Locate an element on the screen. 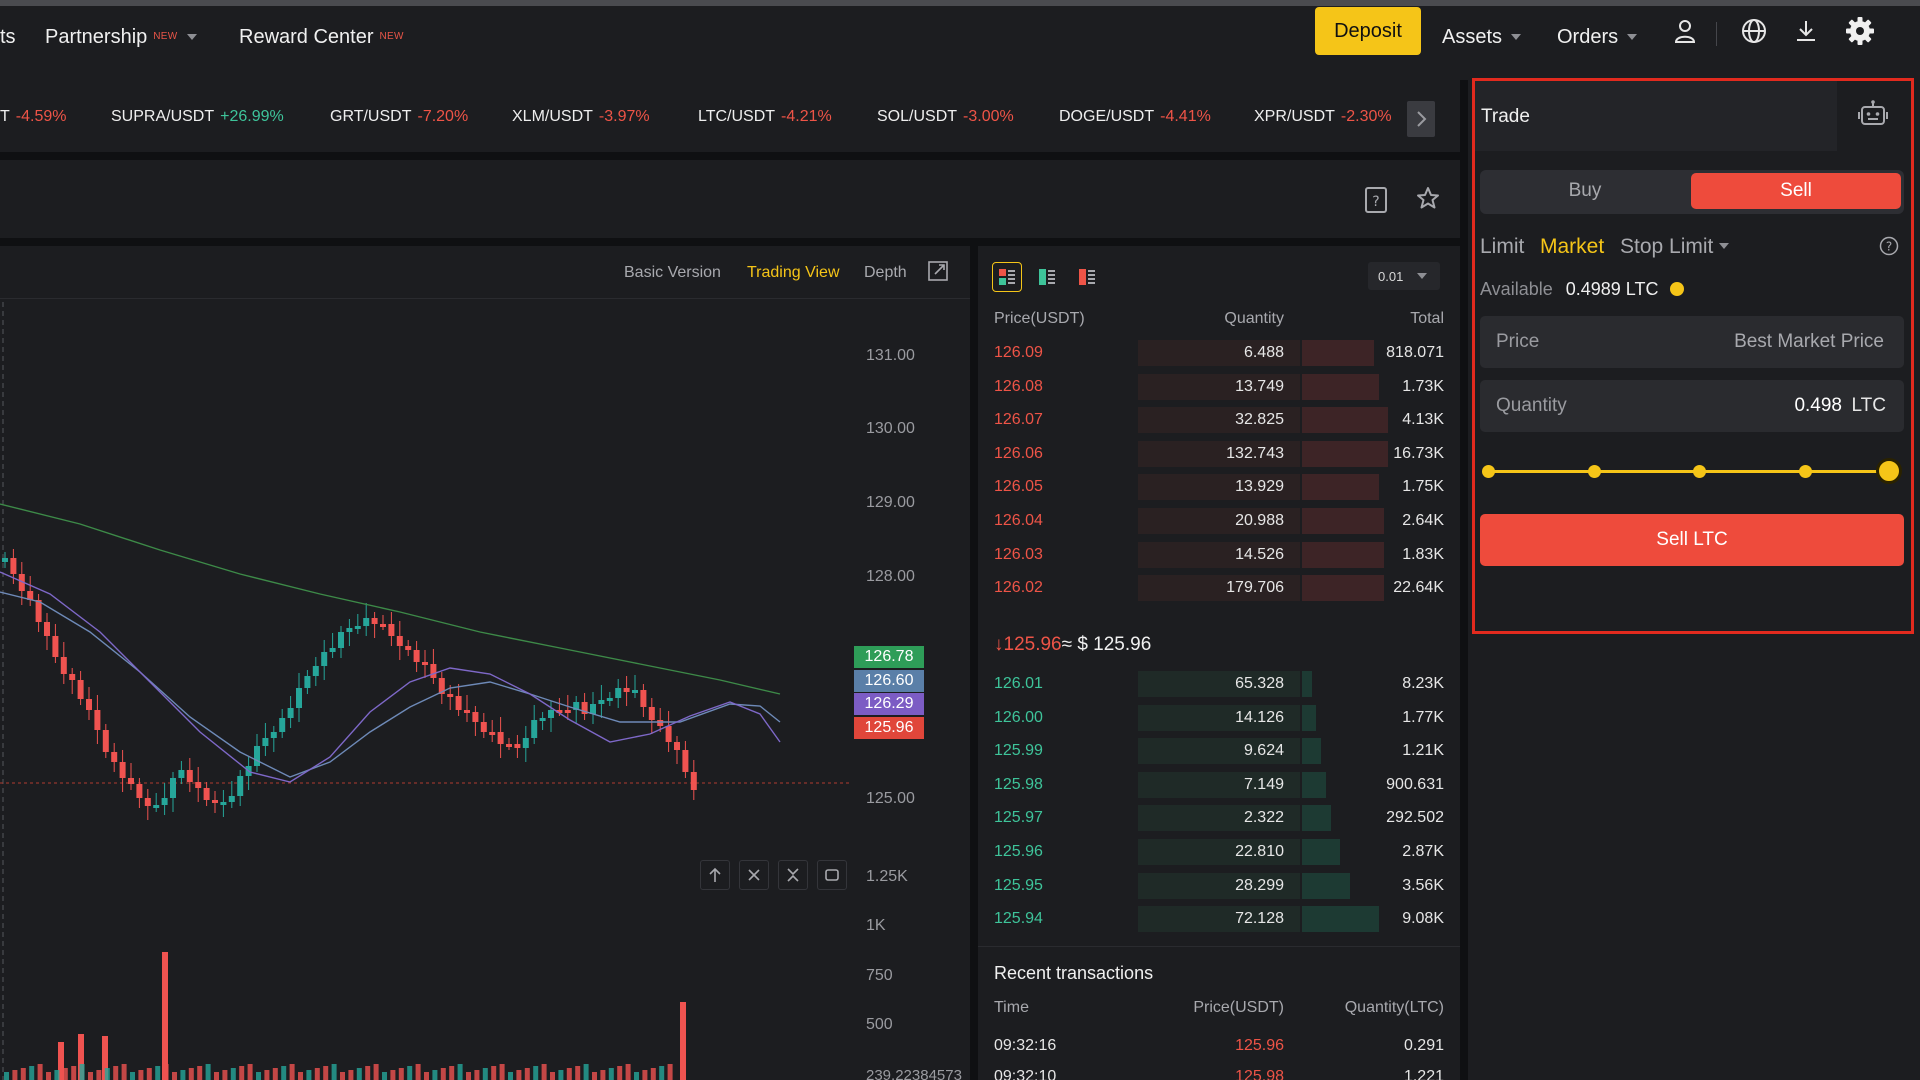  book-layout-bids-icon is located at coordinates (1047, 277).